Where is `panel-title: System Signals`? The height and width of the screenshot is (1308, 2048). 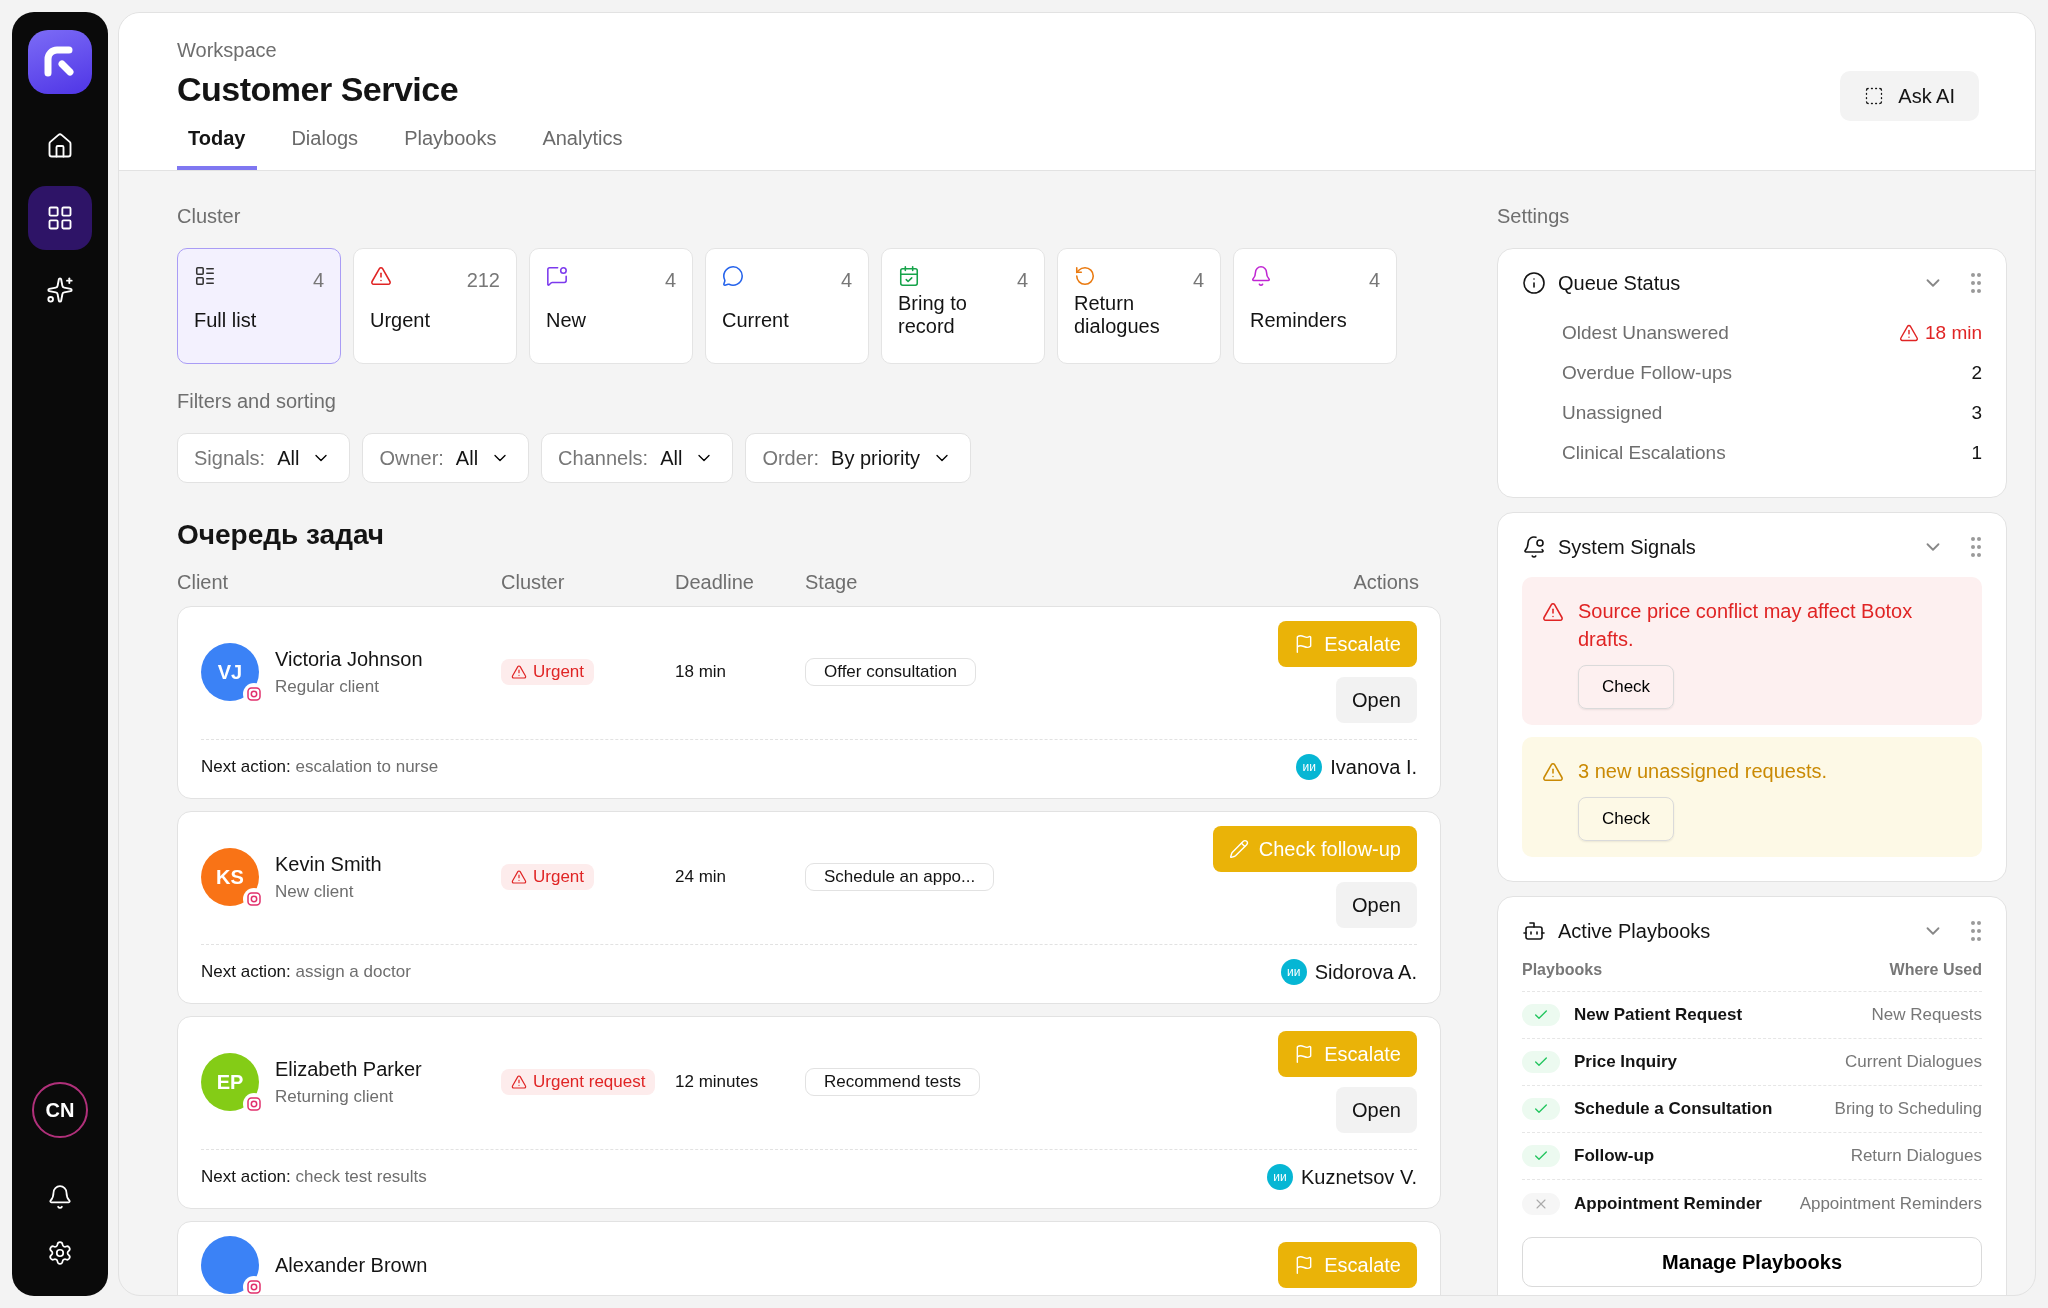 panel-title: System Signals is located at coordinates (1627, 547).